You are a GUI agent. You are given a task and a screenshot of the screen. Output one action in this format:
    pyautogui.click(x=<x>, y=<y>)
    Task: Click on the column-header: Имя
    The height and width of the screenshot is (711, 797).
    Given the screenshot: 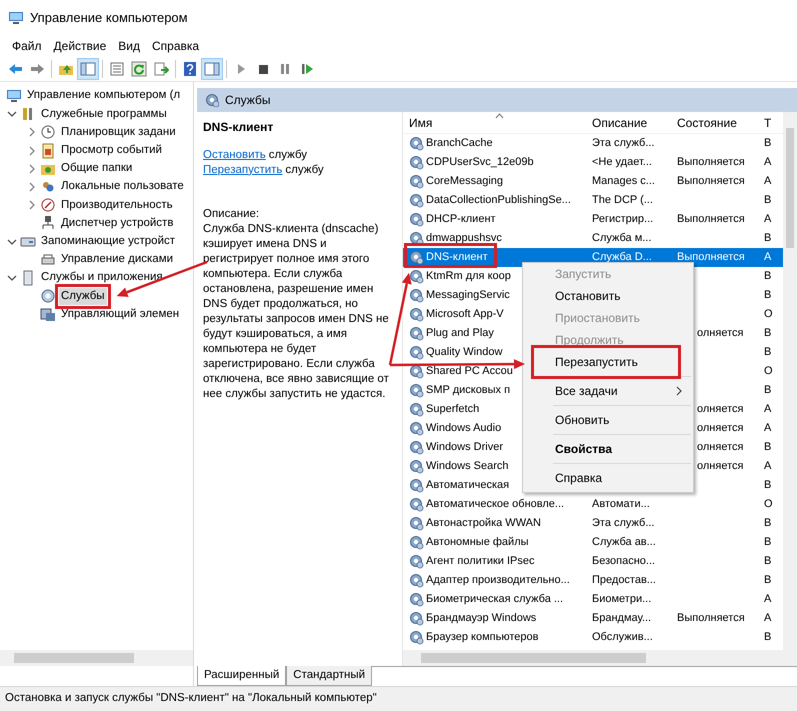 What is the action you would take?
    pyautogui.click(x=495, y=123)
    